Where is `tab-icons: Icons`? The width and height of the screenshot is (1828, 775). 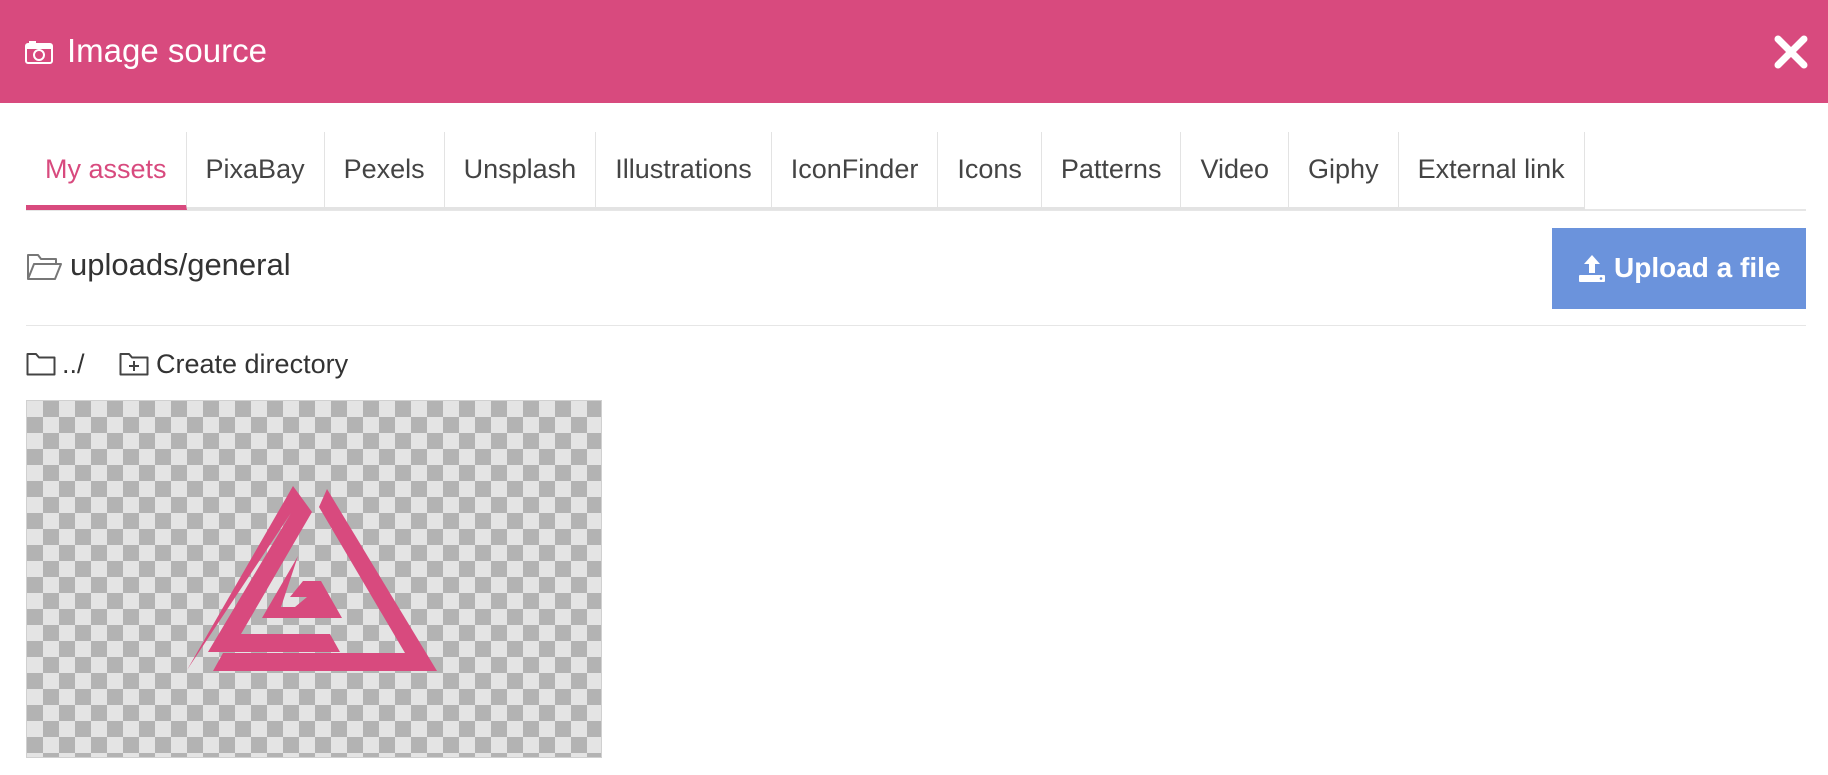
tab-icons: Icons is located at coordinates (990, 171).